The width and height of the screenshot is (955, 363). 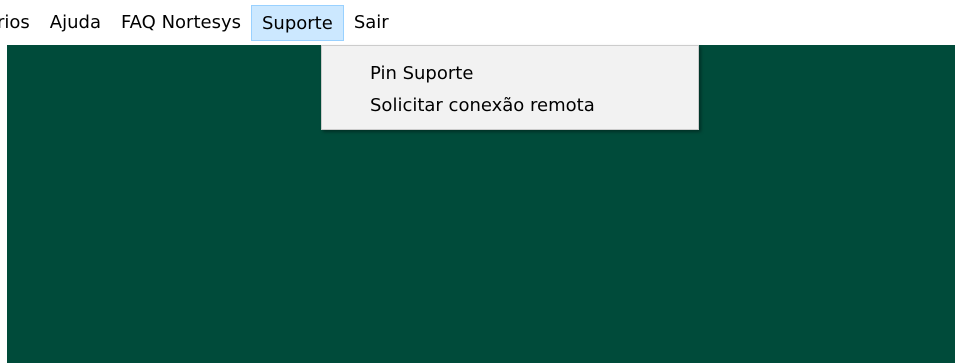 What do you see at coordinates (75, 23) in the screenshot?
I see `menu-item-ajuda: Ajuda` at bounding box center [75, 23].